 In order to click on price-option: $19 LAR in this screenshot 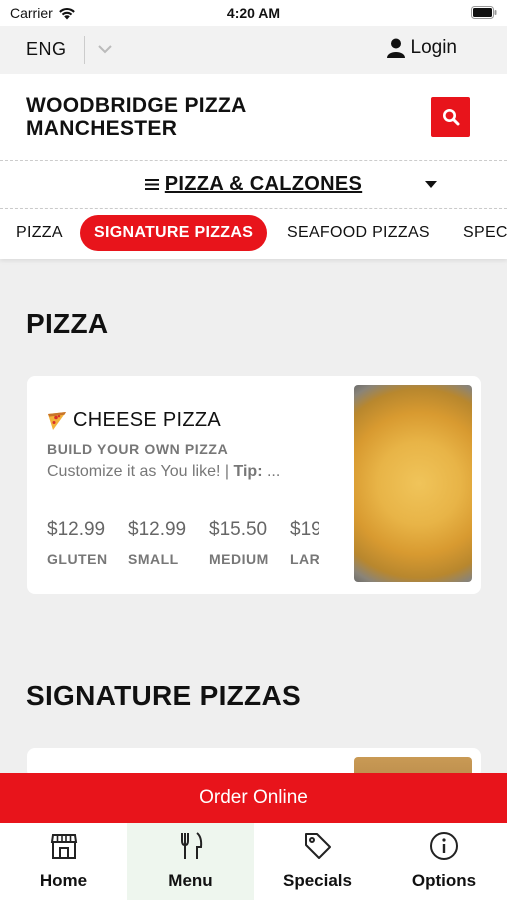, I will do `click(304, 543)`.